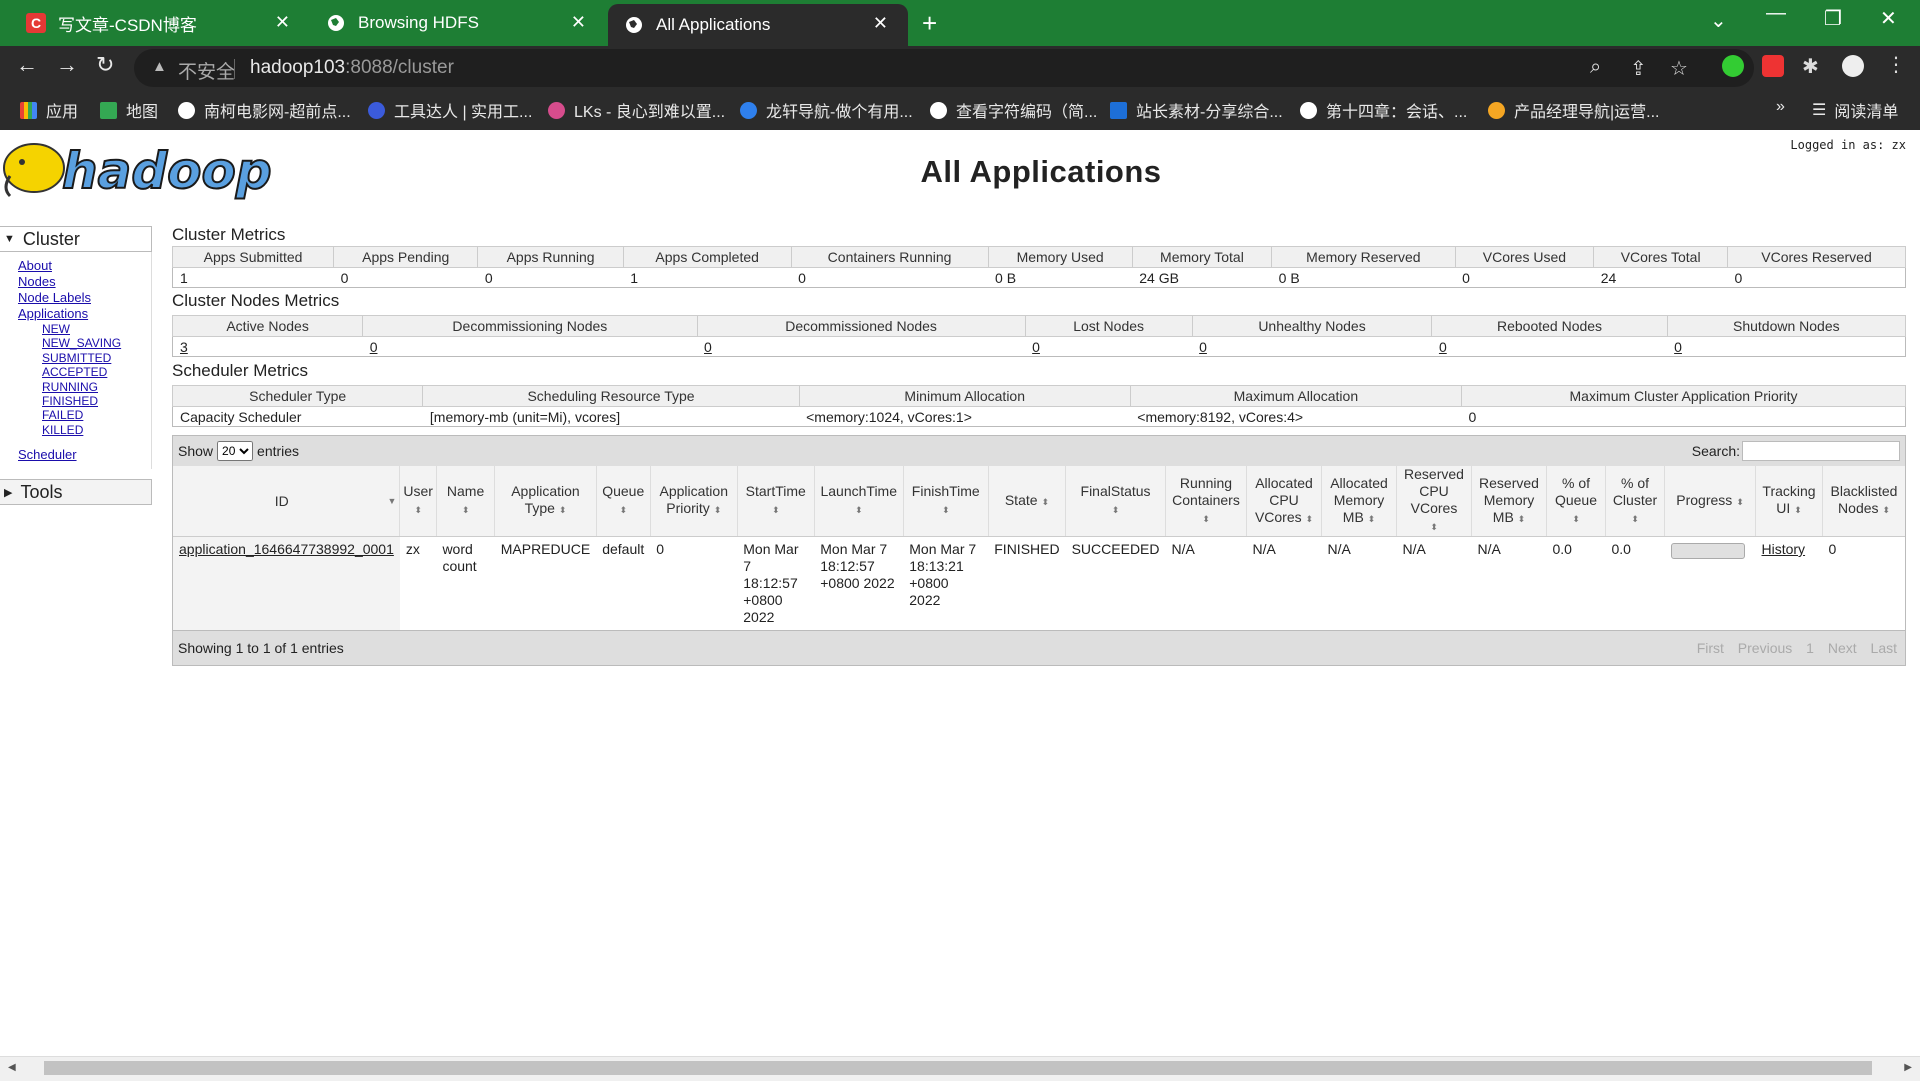  Describe the element at coordinates (235, 451) in the screenshot. I see `page-size-select: 20` at that location.